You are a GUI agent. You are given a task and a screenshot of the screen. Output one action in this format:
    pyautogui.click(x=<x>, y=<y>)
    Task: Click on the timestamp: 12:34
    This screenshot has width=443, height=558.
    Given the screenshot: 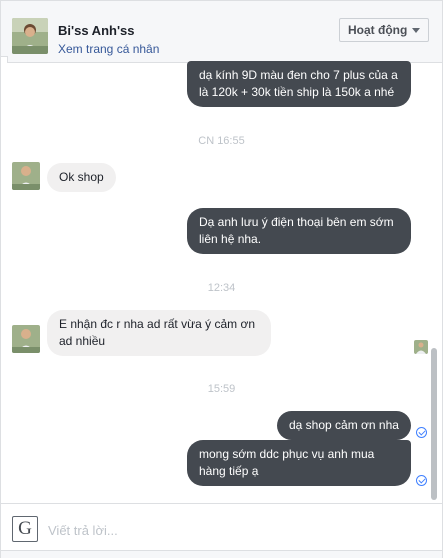 What is the action you would take?
    pyautogui.click(x=221, y=288)
    